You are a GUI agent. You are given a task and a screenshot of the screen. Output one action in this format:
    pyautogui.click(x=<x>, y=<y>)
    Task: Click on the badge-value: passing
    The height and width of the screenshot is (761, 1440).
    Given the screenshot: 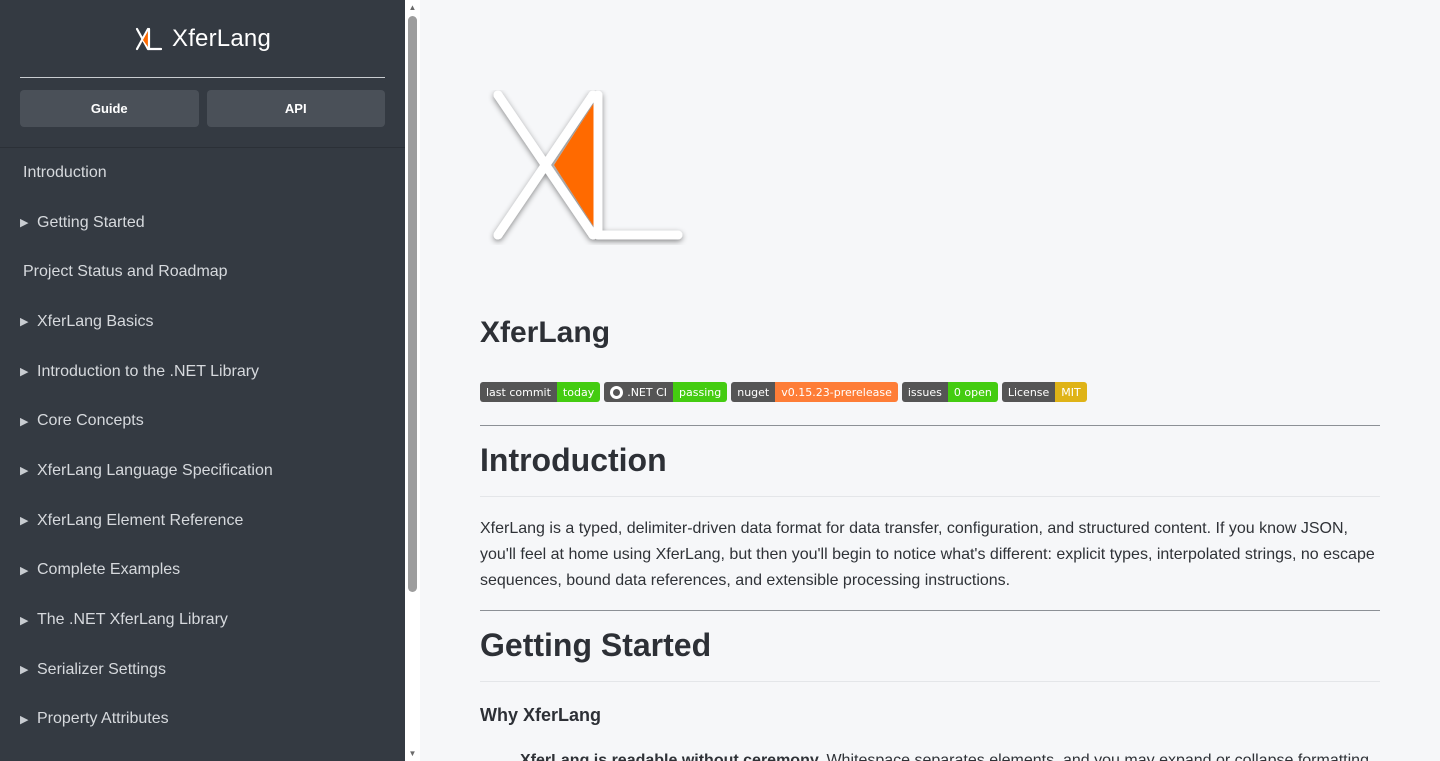 What is the action you would take?
    pyautogui.click(x=700, y=392)
    